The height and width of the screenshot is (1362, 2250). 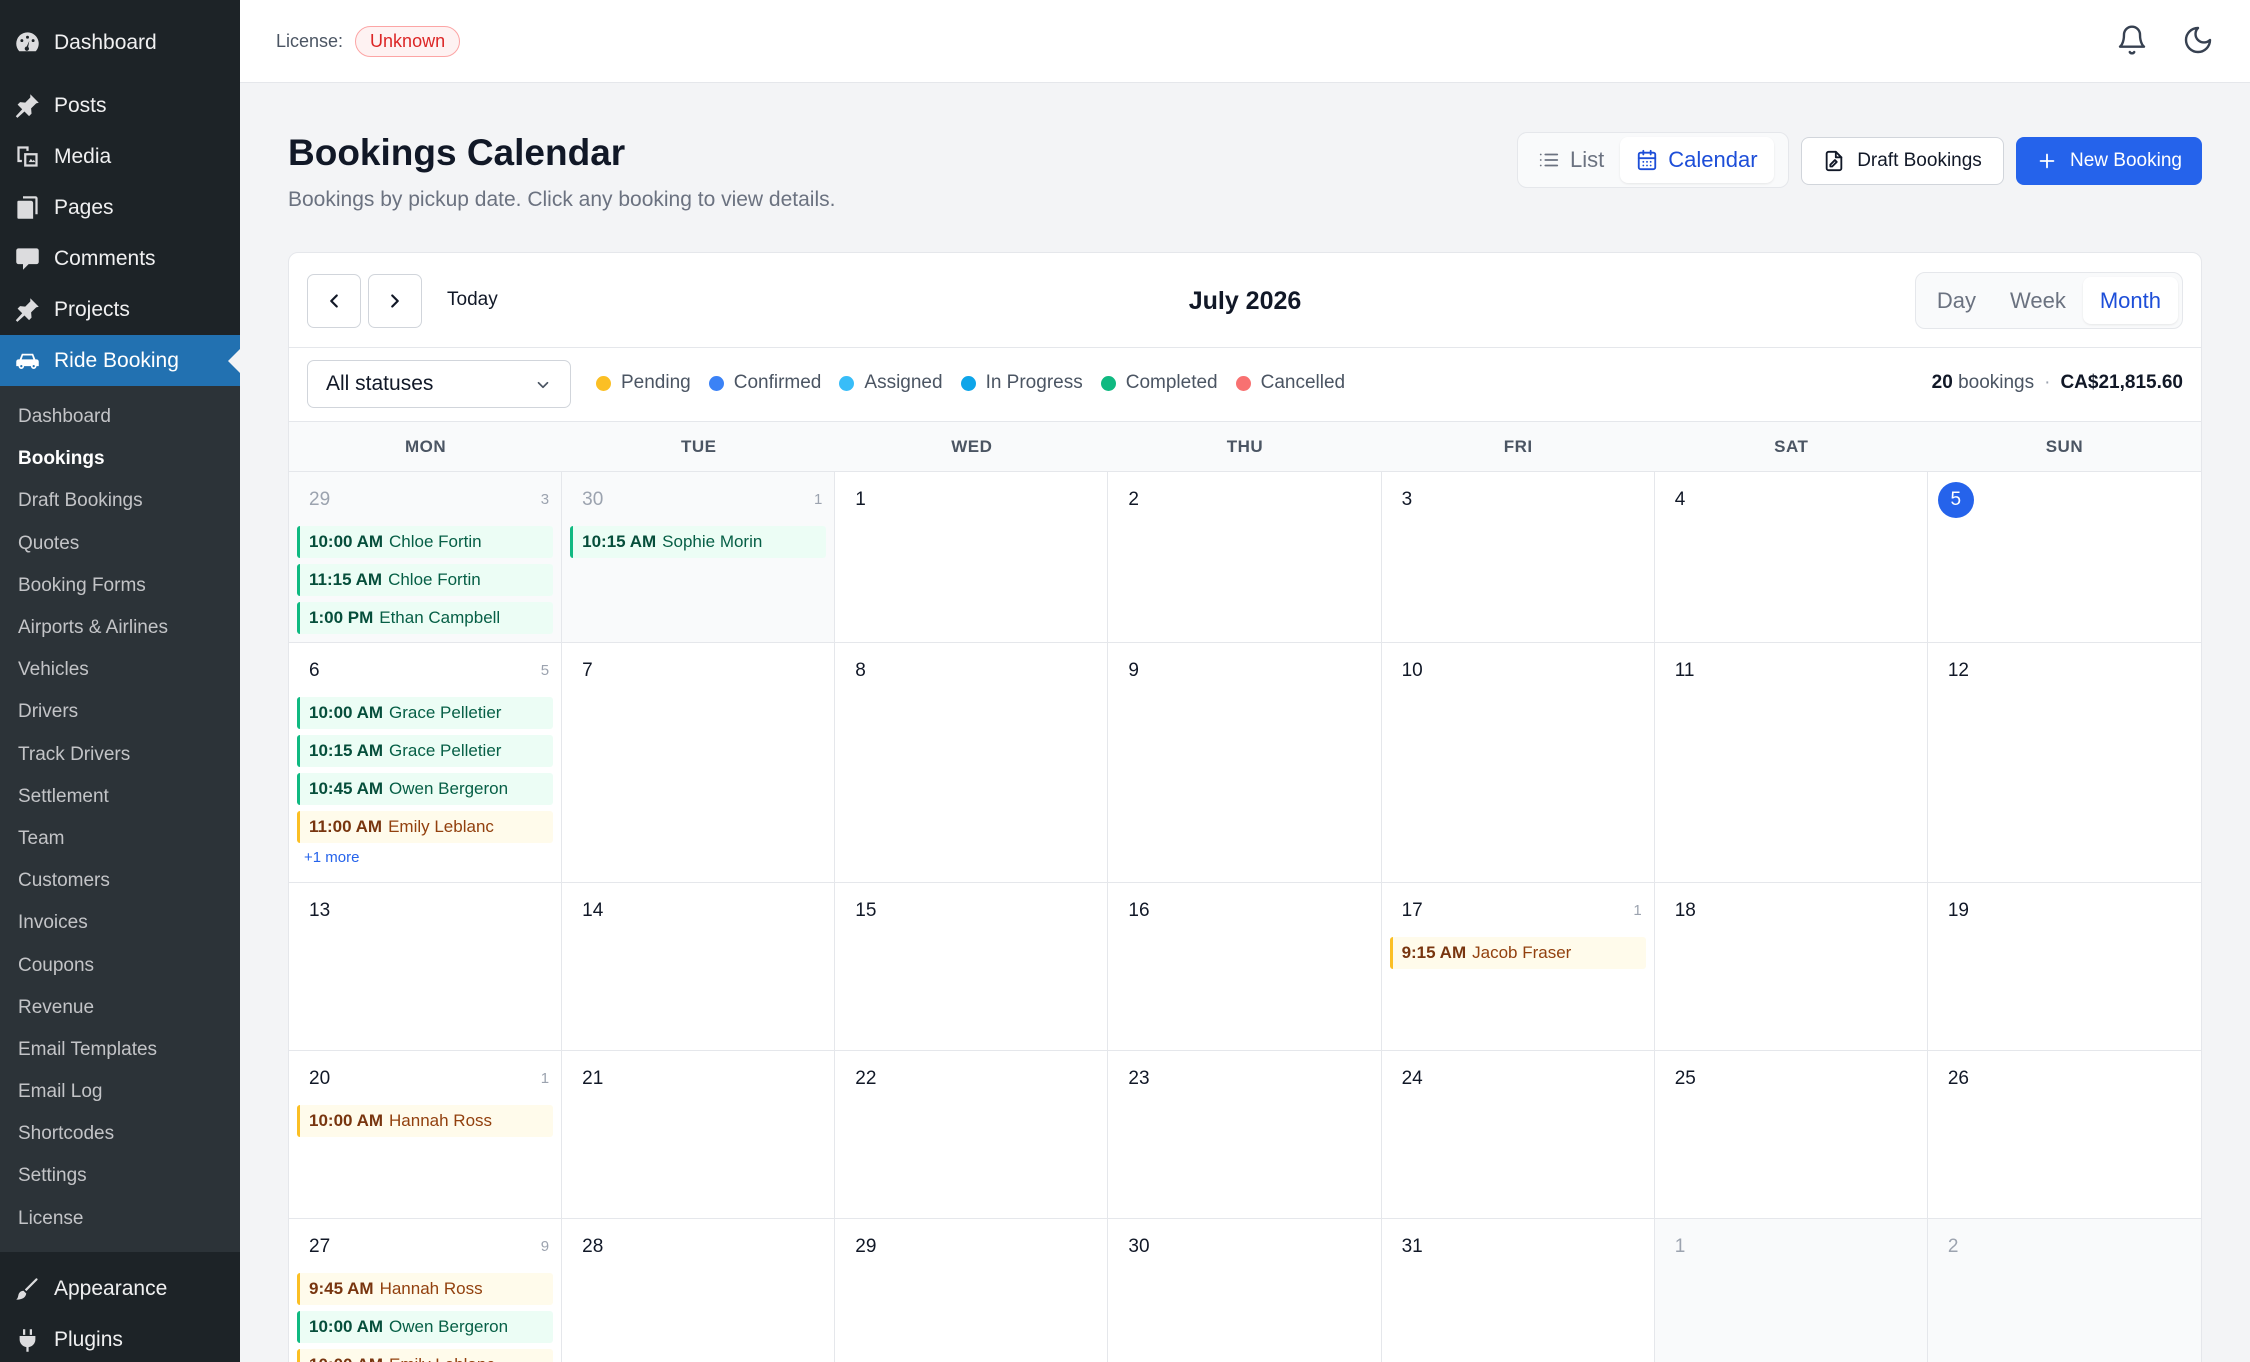 What do you see at coordinates (472, 300) in the screenshot?
I see `today-button: Today` at bounding box center [472, 300].